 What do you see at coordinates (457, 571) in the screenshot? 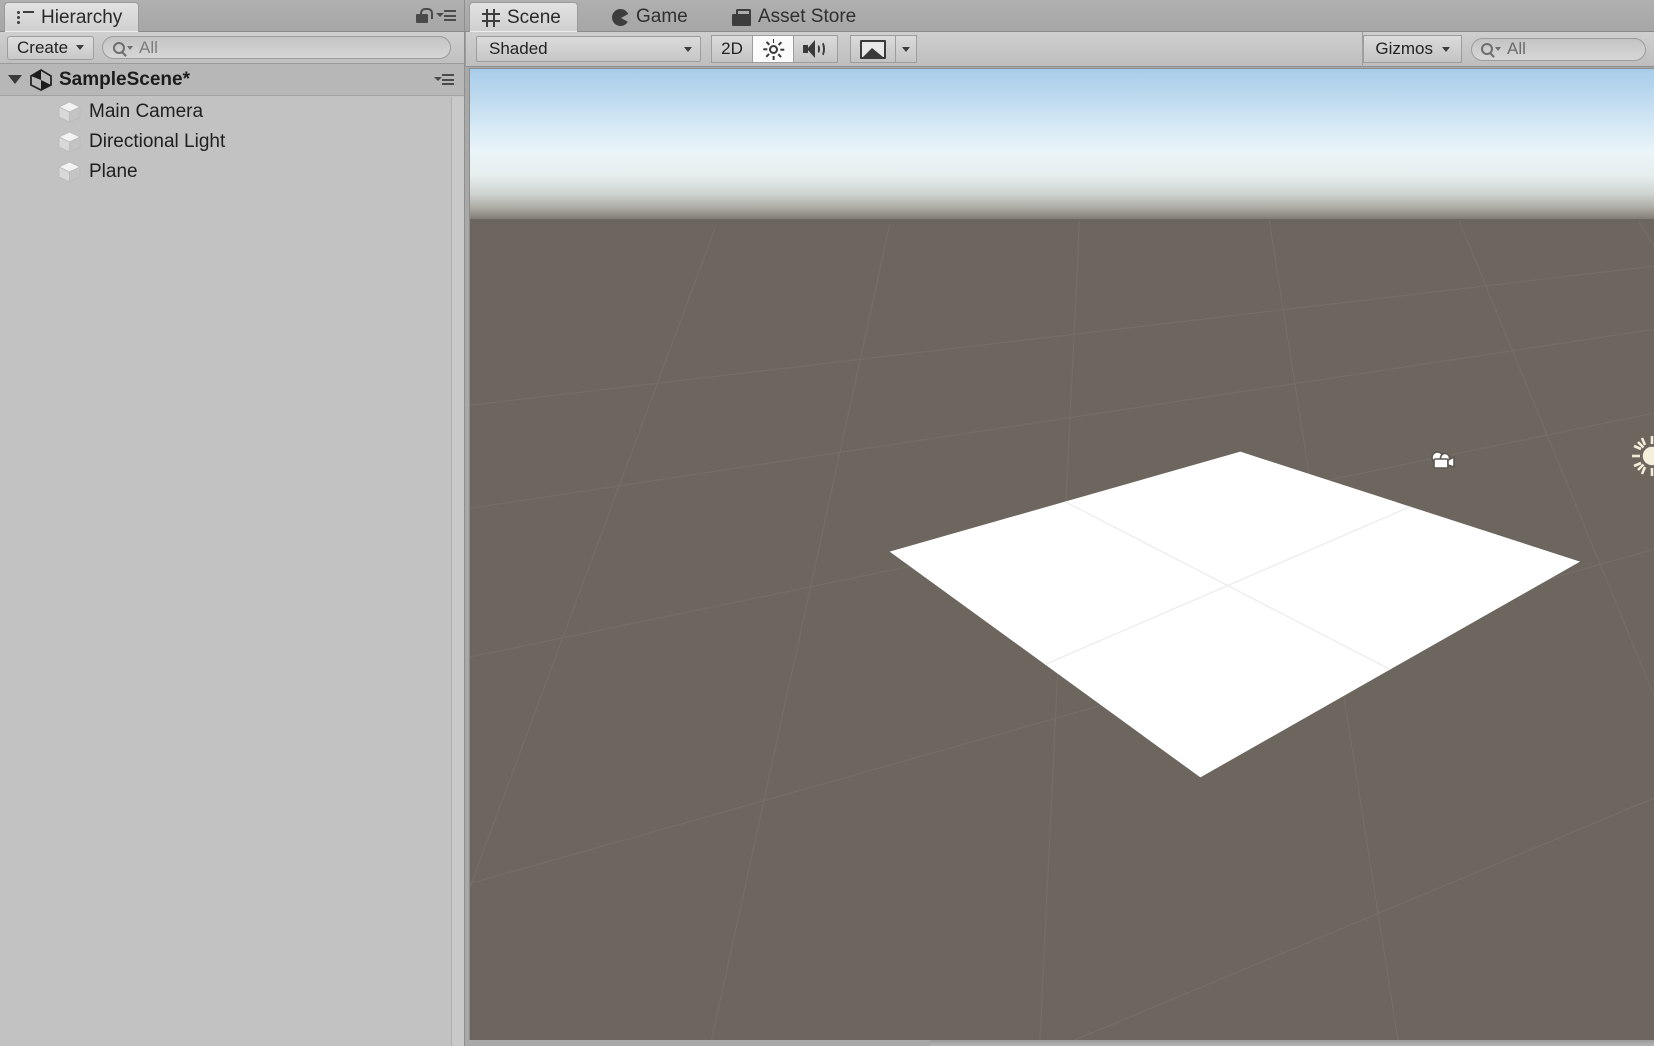
I see `hierarchy-scrollbar` at bounding box center [457, 571].